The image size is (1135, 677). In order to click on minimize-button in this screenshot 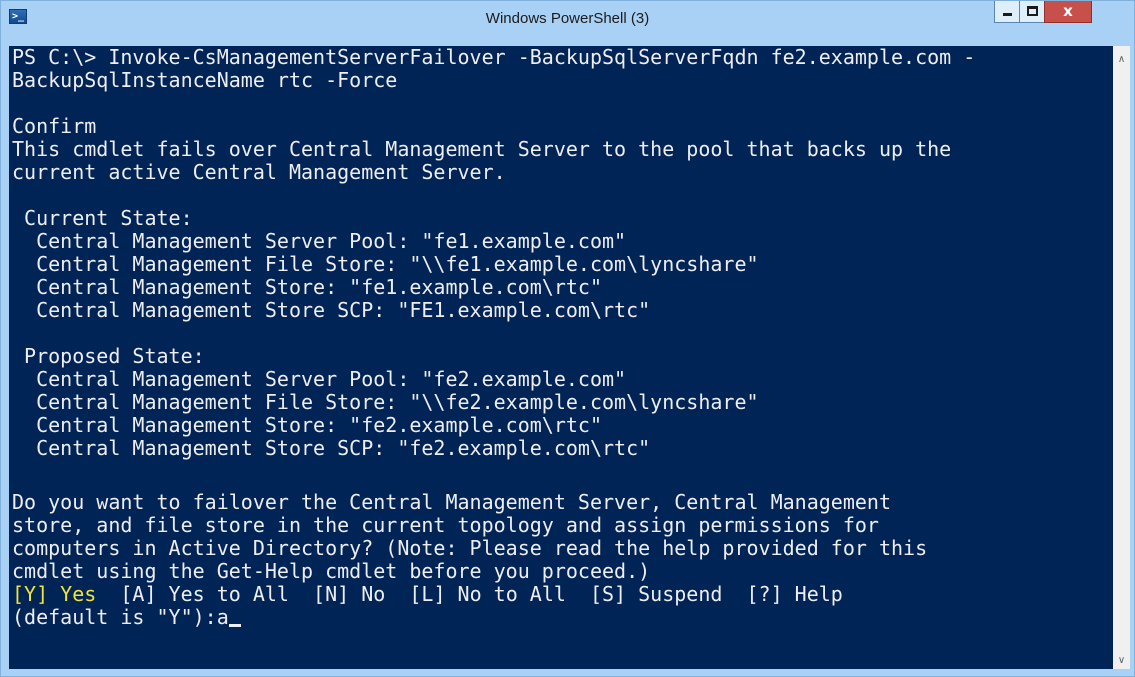, I will do `click(1007, 12)`.